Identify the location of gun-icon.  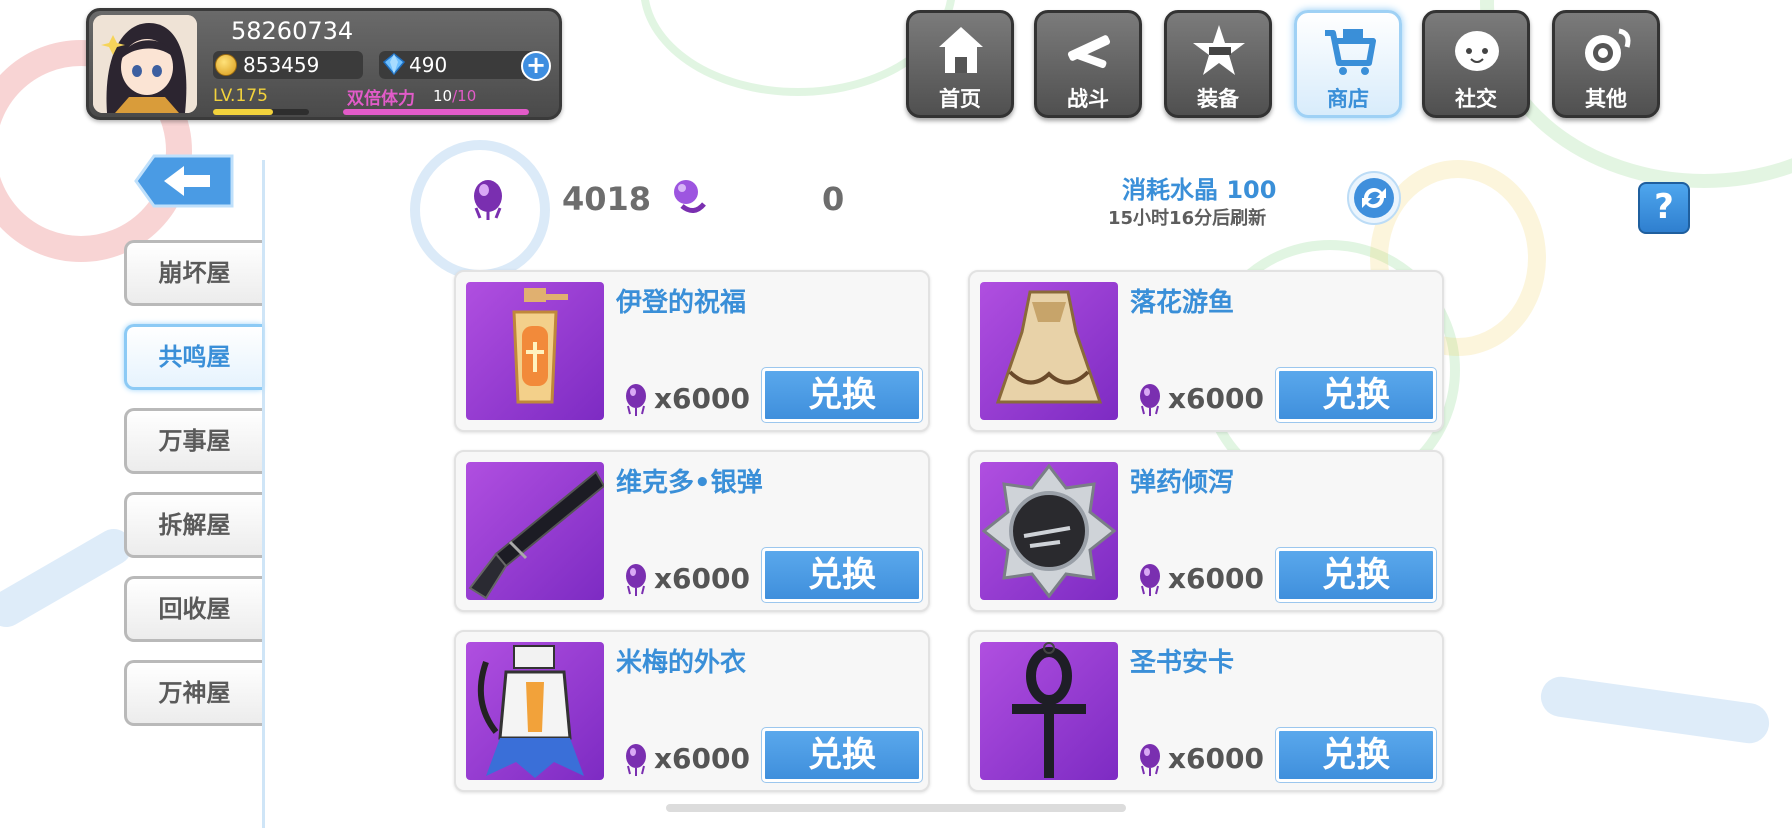
(536, 535).